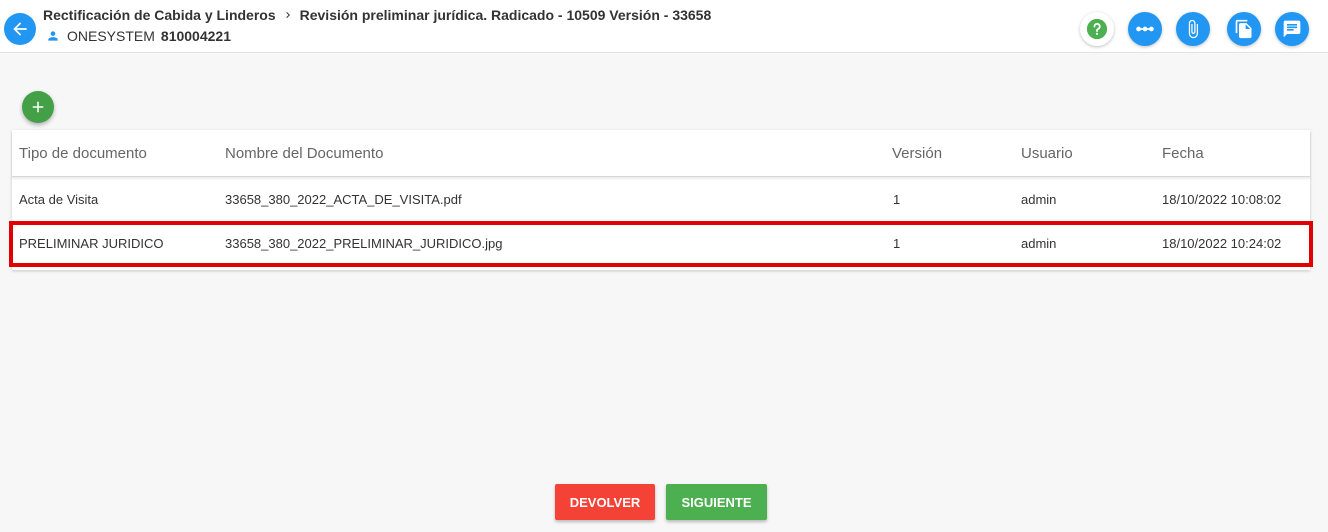  I want to click on devolver-button: DEVOLVER, so click(605, 502).